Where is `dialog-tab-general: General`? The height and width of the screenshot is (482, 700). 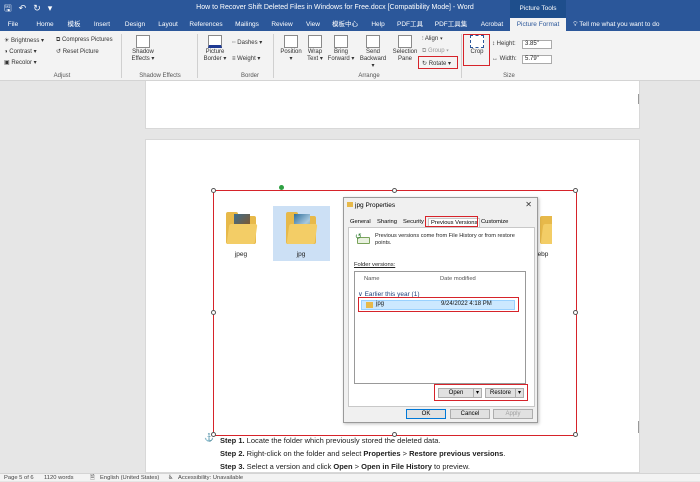
dialog-tab-general: General is located at coordinates (360, 222).